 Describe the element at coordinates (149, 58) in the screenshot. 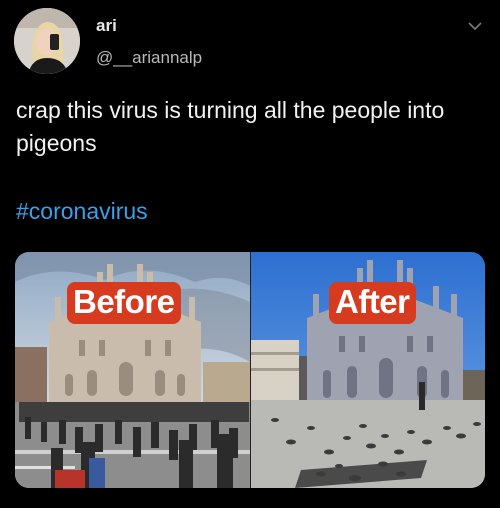

I see `handle: @__ariannalp` at that location.